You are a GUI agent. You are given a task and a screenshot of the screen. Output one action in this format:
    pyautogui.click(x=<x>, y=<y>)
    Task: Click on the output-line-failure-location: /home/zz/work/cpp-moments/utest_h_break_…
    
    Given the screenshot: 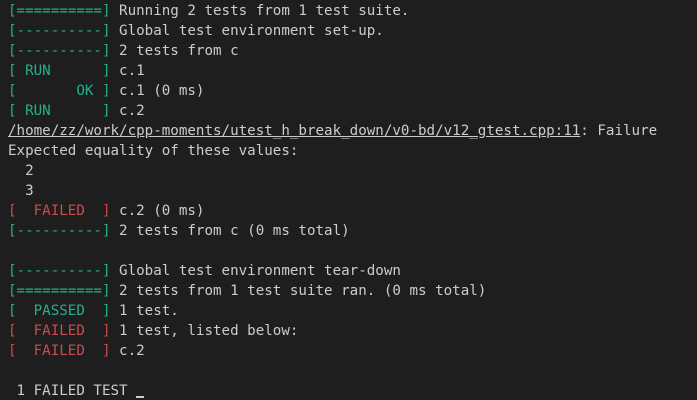 What is the action you would take?
    pyautogui.click(x=352, y=131)
    